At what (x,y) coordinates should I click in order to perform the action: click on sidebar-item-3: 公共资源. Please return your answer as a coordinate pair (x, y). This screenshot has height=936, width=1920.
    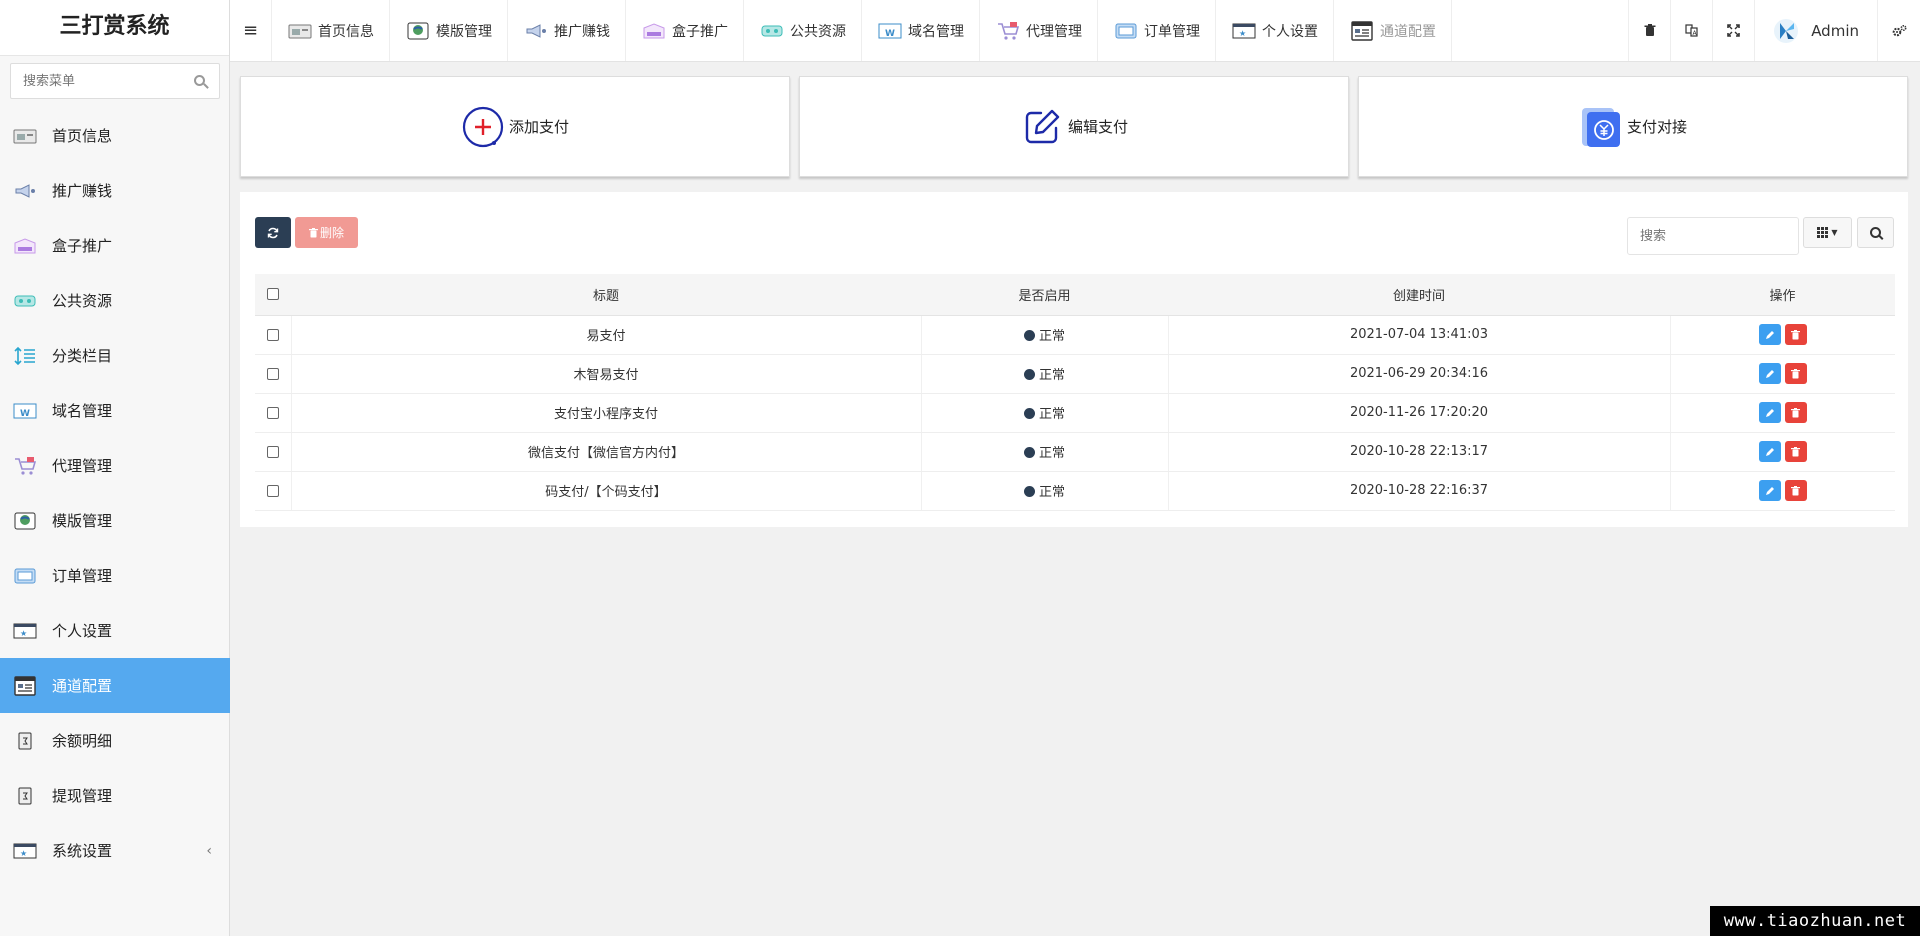
    Looking at the image, I should click on (115, 300).